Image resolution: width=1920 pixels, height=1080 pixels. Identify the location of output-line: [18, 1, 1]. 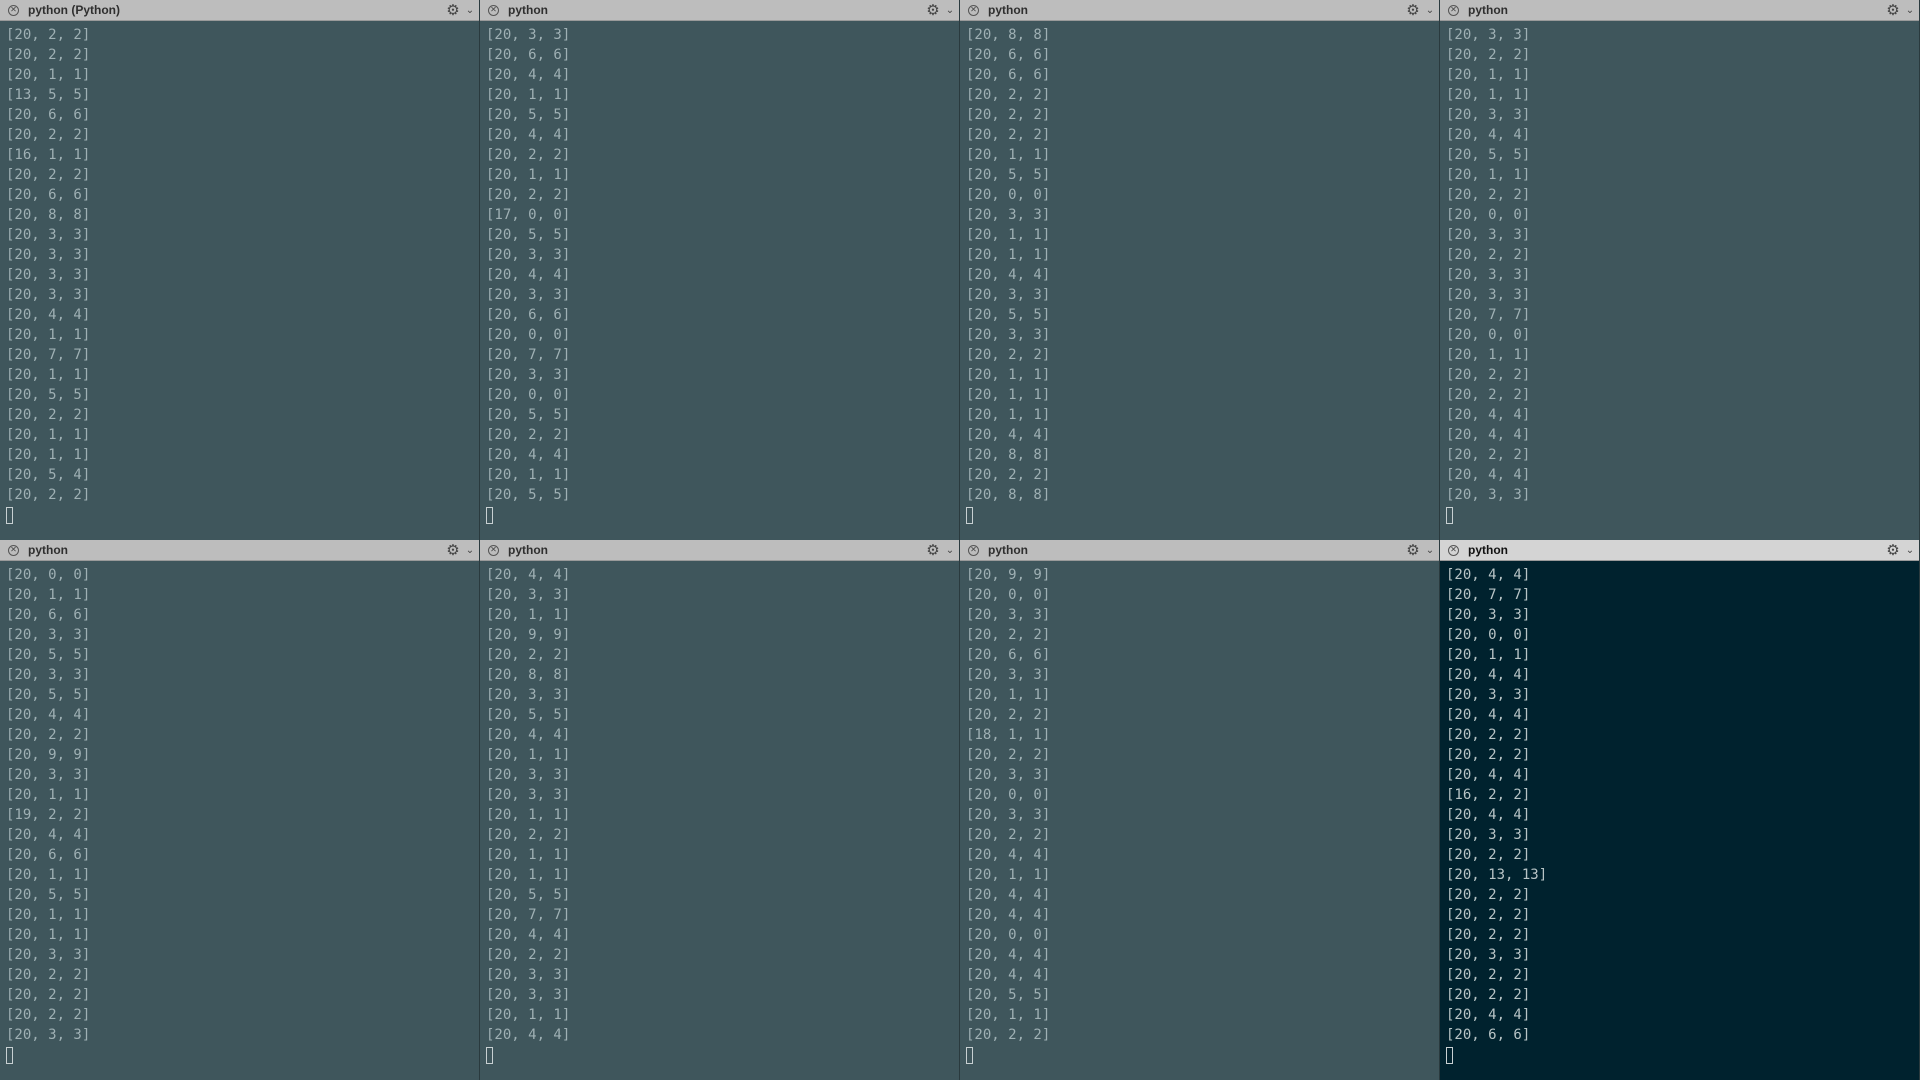
(1008, 735).